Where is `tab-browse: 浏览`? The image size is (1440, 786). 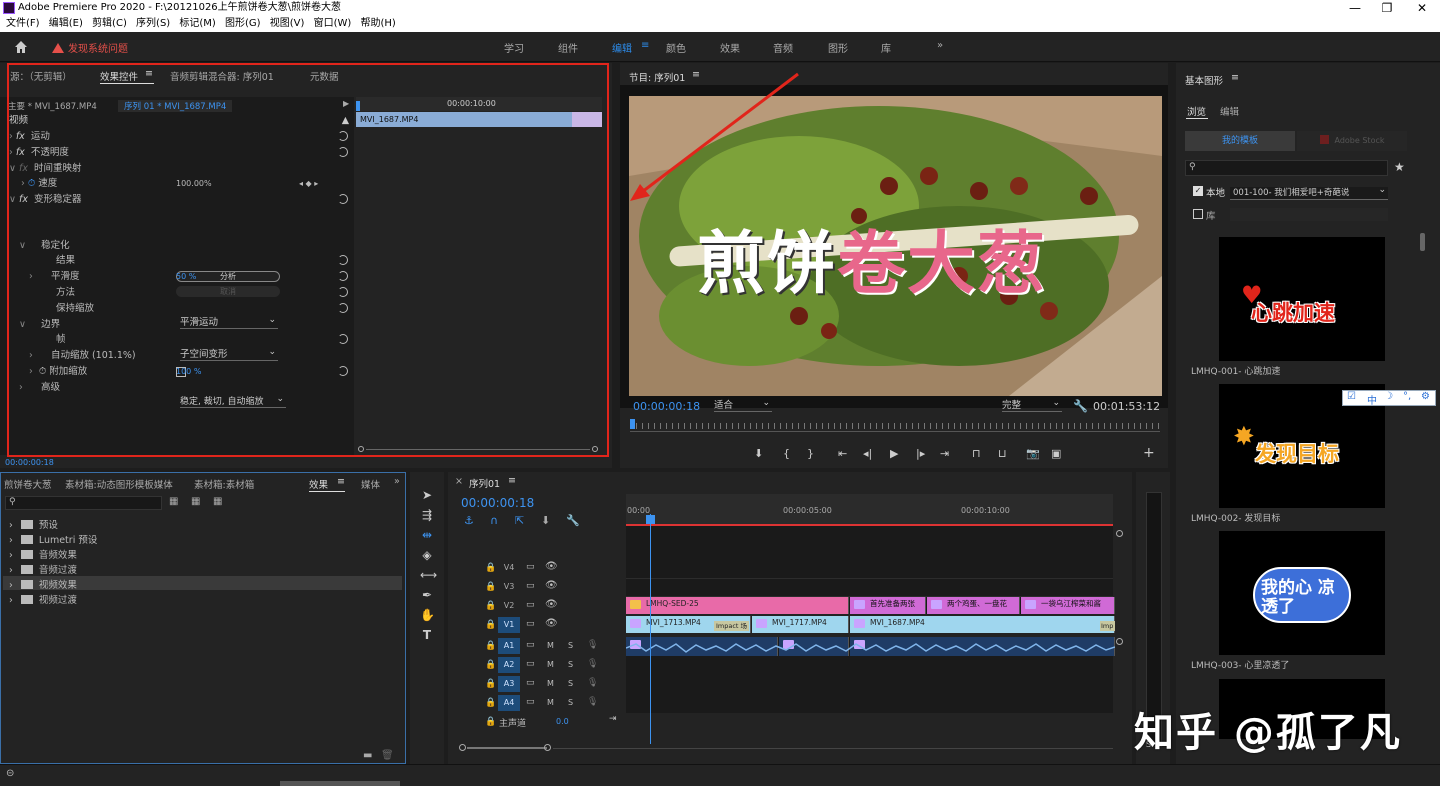 tab-browse: 浏览 is located at coordinates (1196, 111).